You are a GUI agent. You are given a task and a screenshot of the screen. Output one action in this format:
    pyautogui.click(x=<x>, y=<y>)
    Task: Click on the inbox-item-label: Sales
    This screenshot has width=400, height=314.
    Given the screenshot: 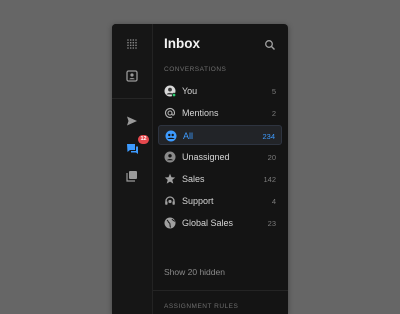 What is the action you would take?
    pyautogui.click(x=193, y=179)
    